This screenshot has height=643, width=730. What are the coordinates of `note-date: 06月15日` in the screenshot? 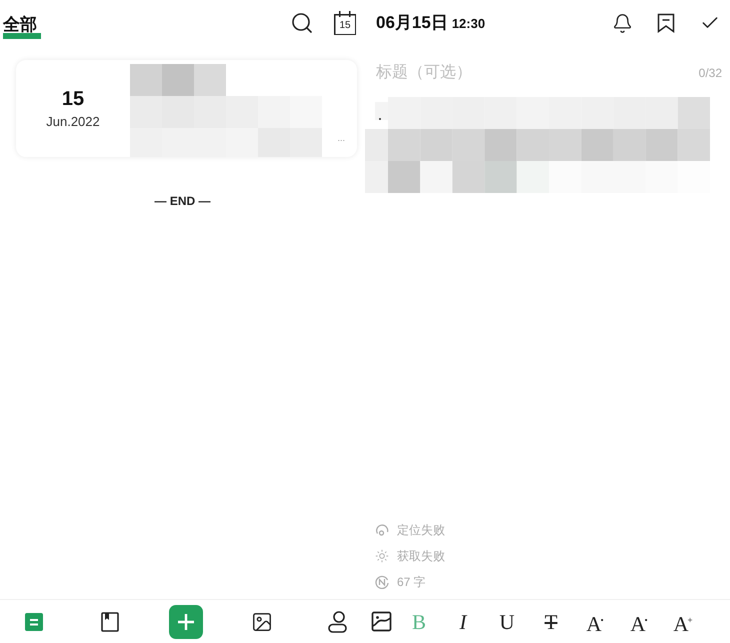 It's located at (412, 23).